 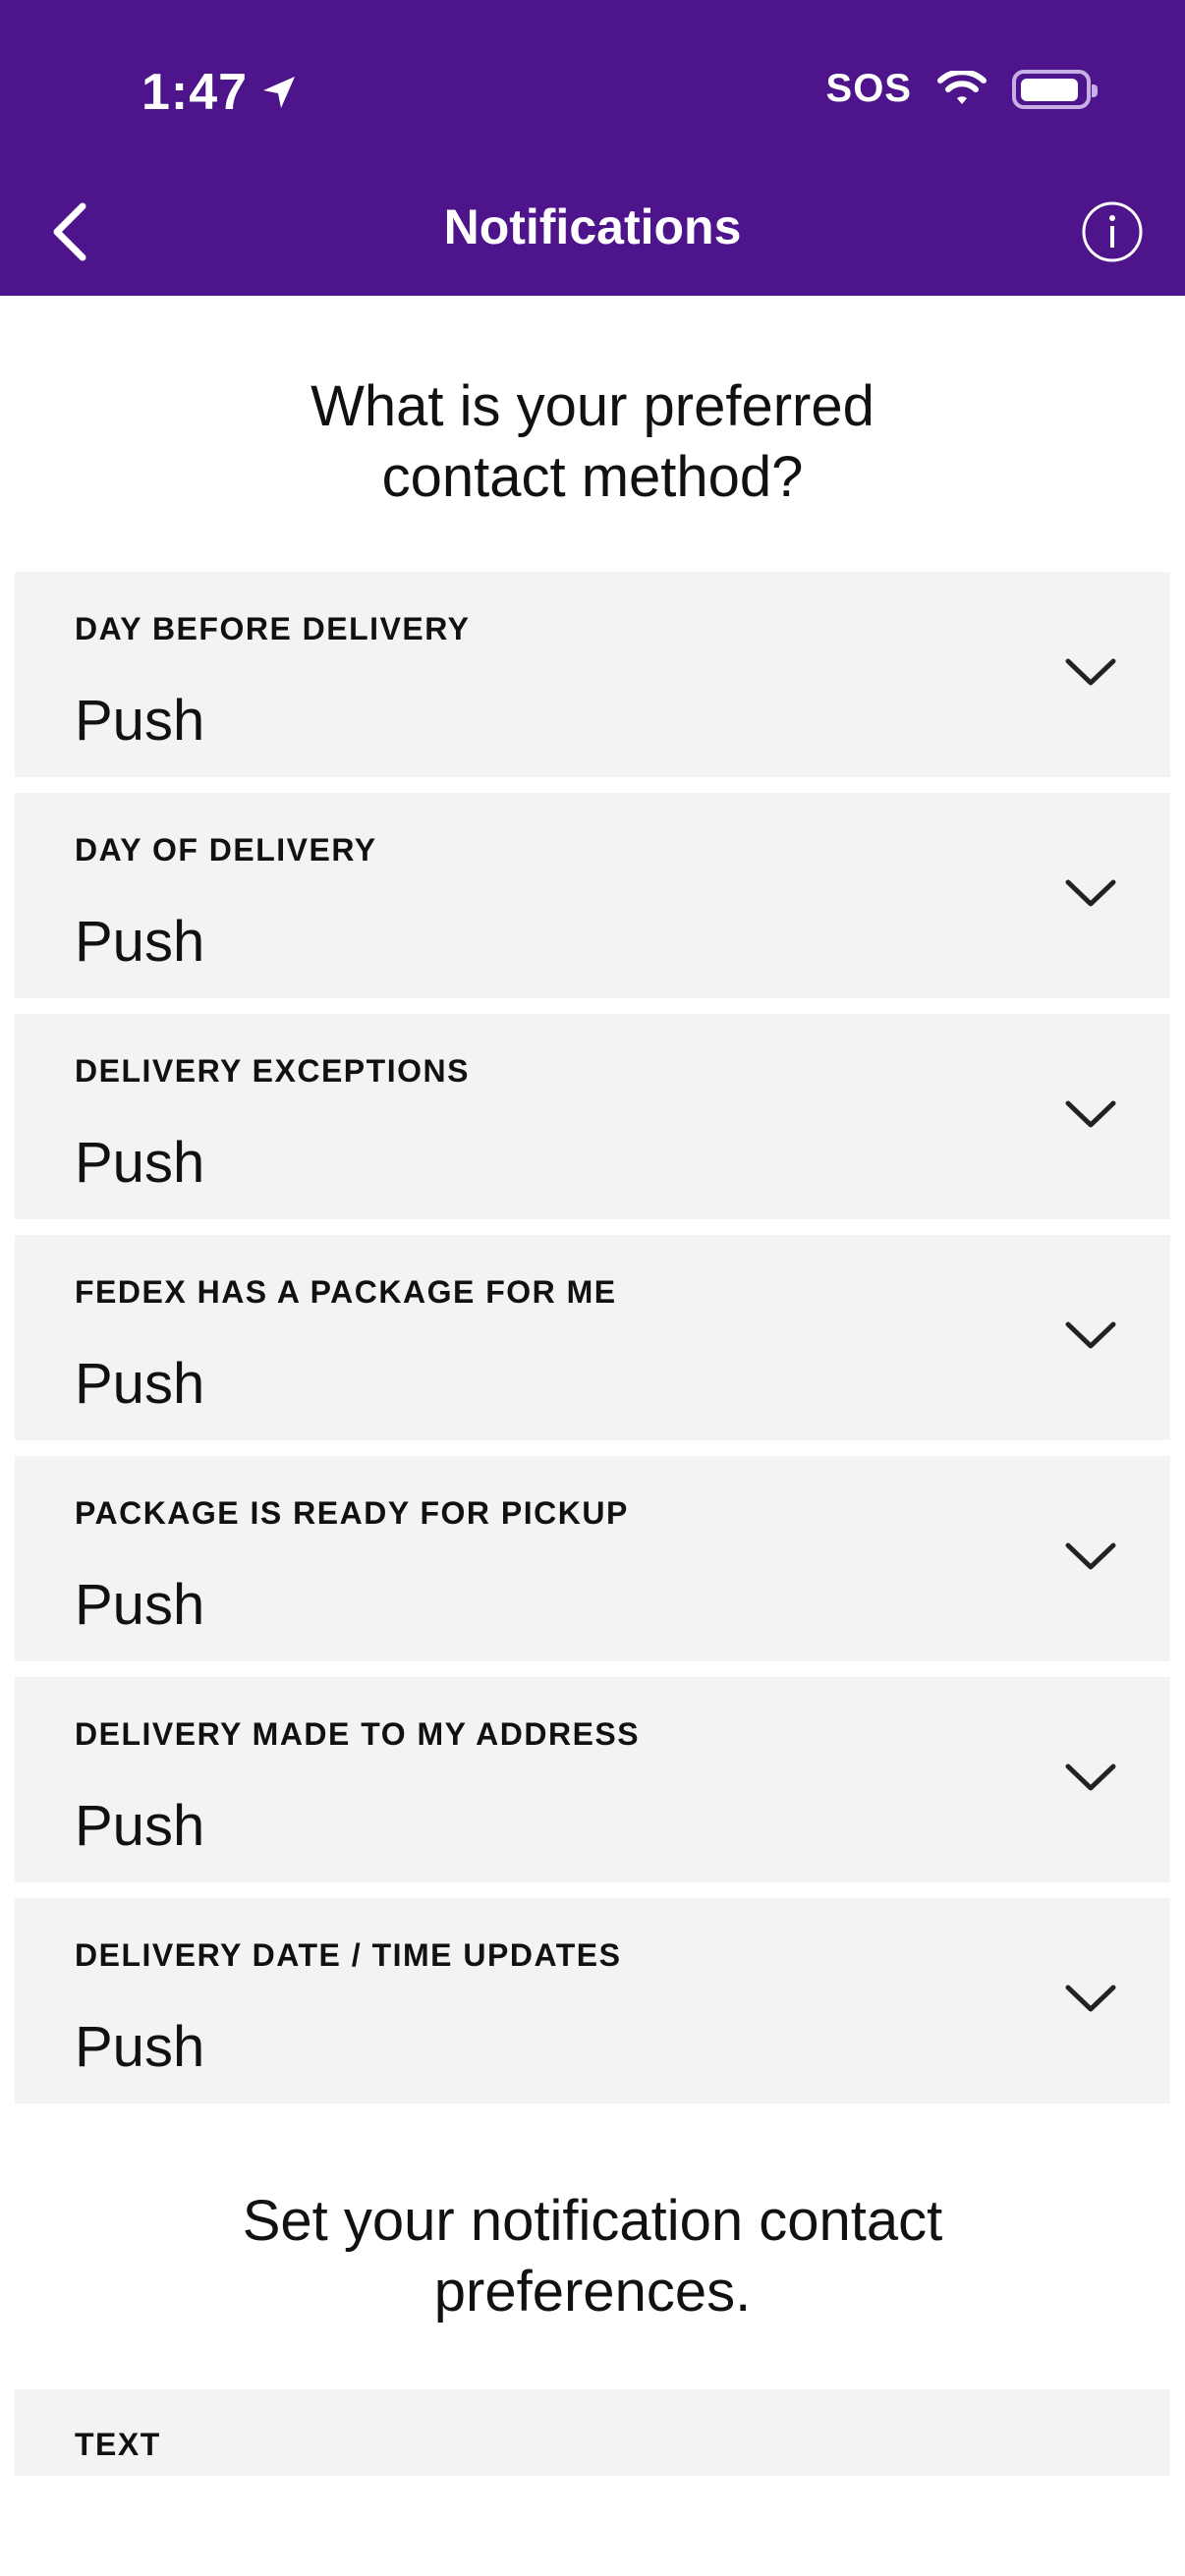 What do you see at coordinates (592, 477) in the screenshot?
I see `question-line-2: contact method?` at bounding box center [592, 477].